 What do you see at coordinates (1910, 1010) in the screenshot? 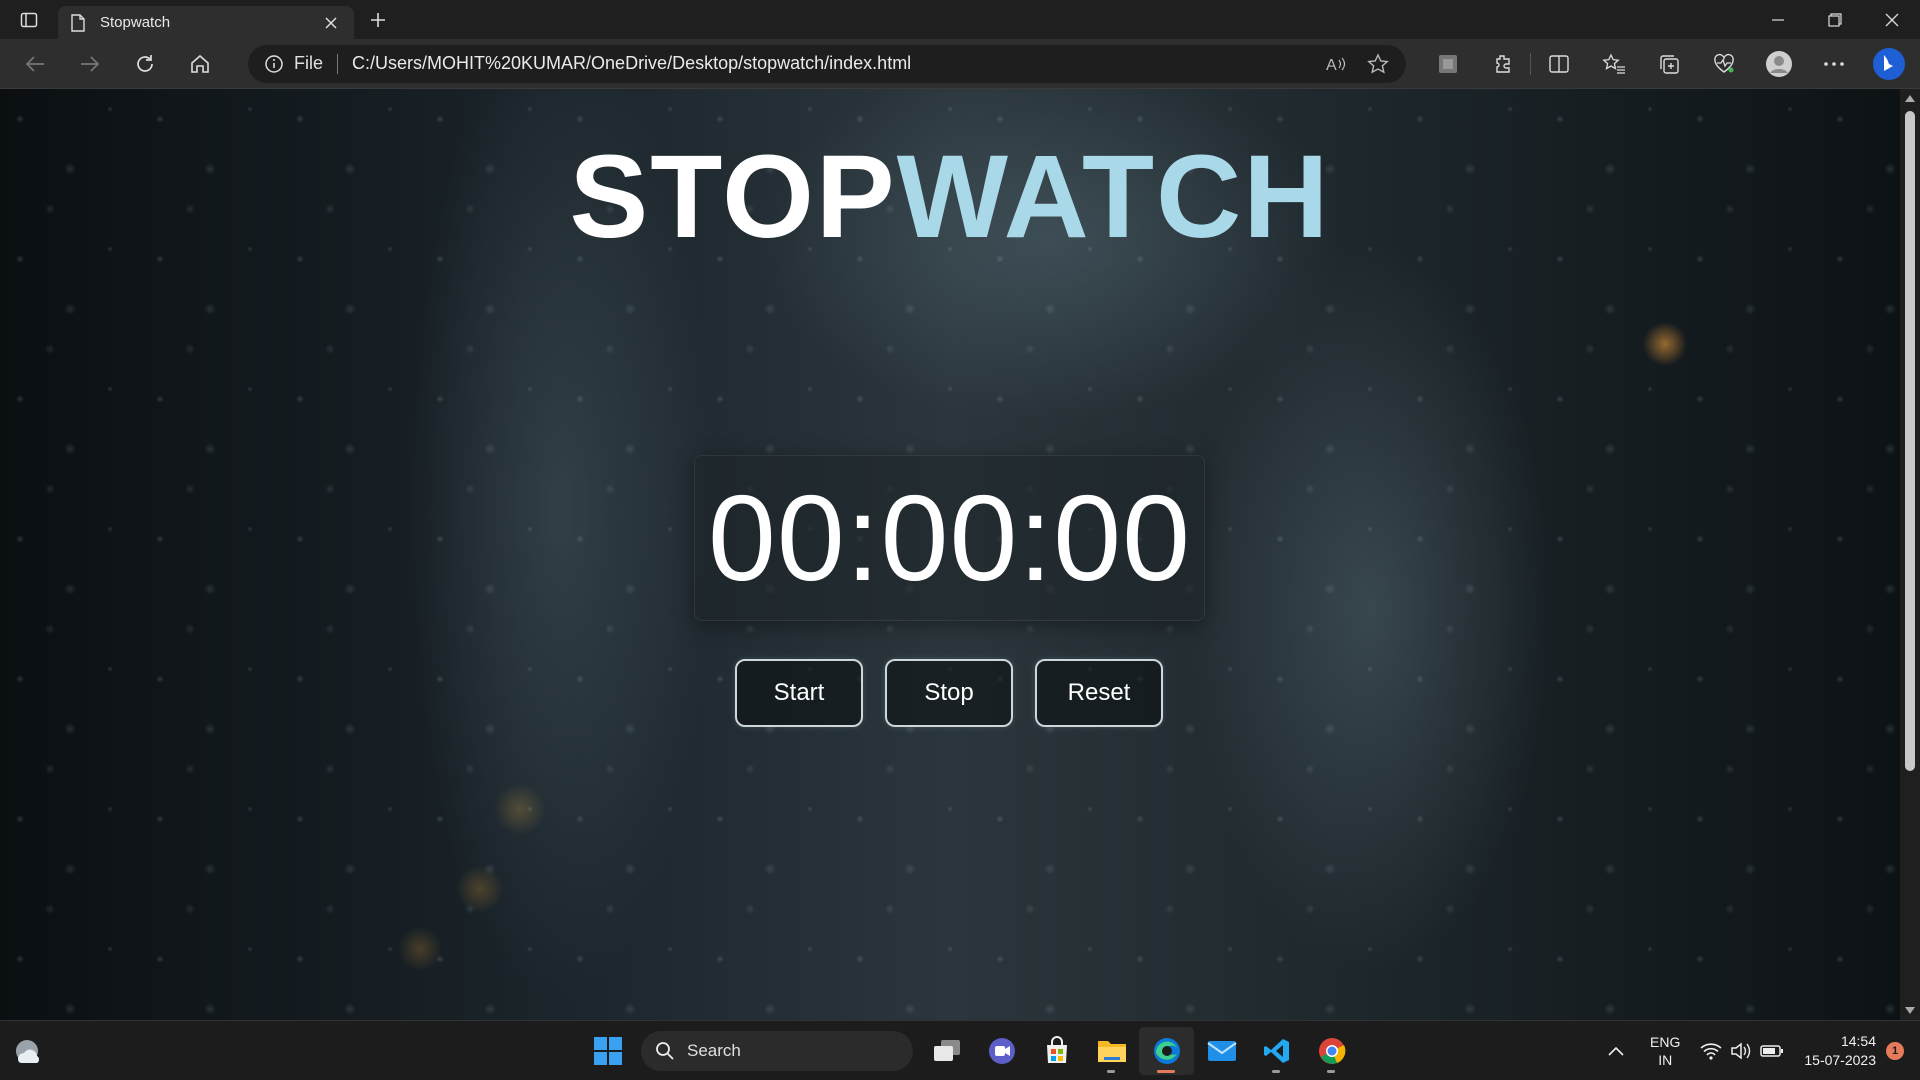
I see `scroll-down-arrow` at bounding box center [1910, 1010].